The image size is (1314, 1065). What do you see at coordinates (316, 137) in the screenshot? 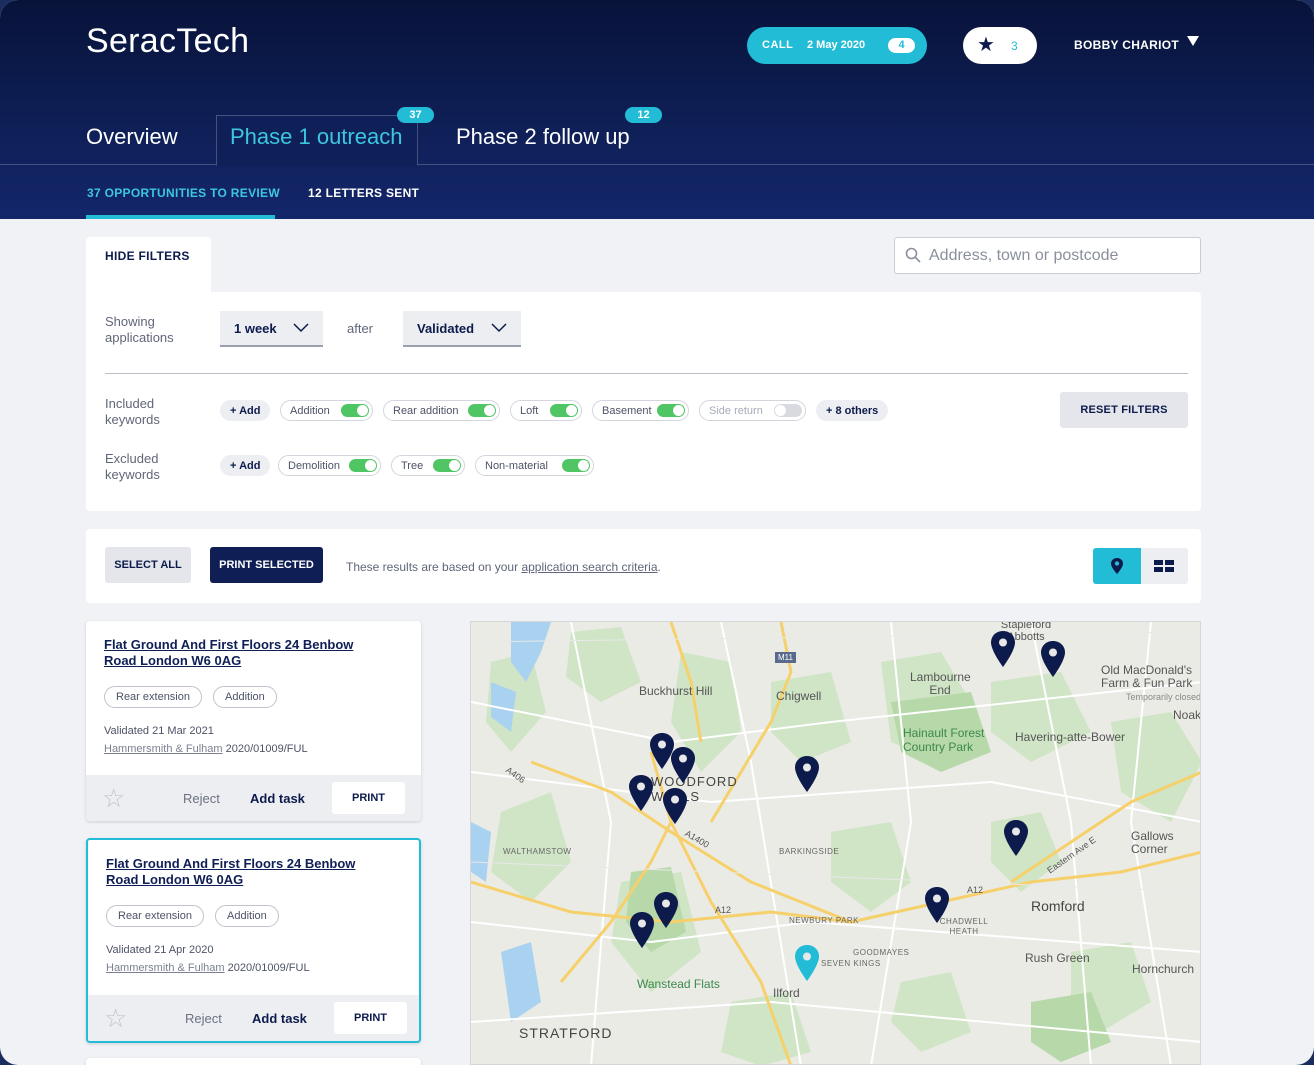
I see `tab-phase-1-outreach: Phase 1 outreach` at bounding box center [316, 137].